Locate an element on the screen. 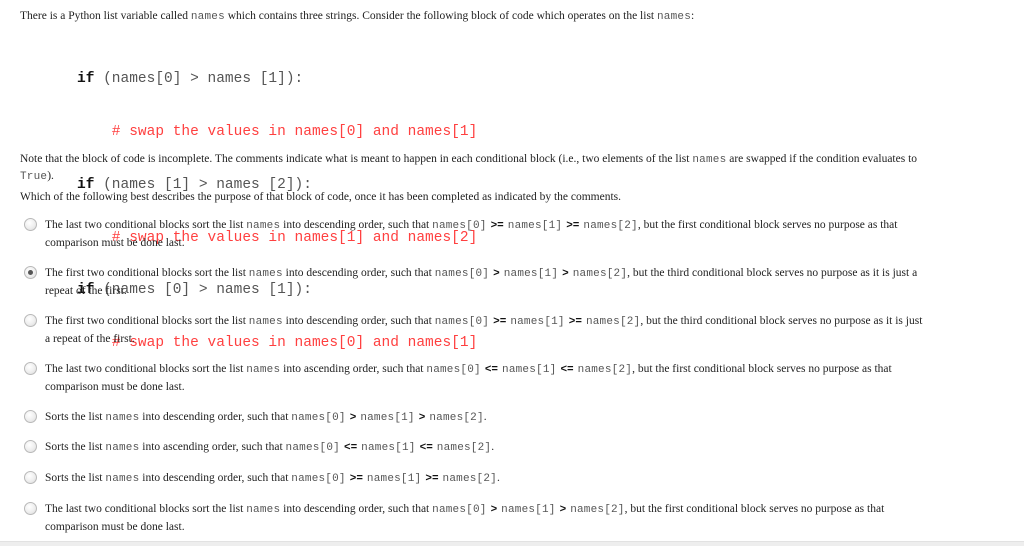 Image resolution: width=1024 pixels, height=546 pixels. code-keyword: if is located at coordinates (86, 79).